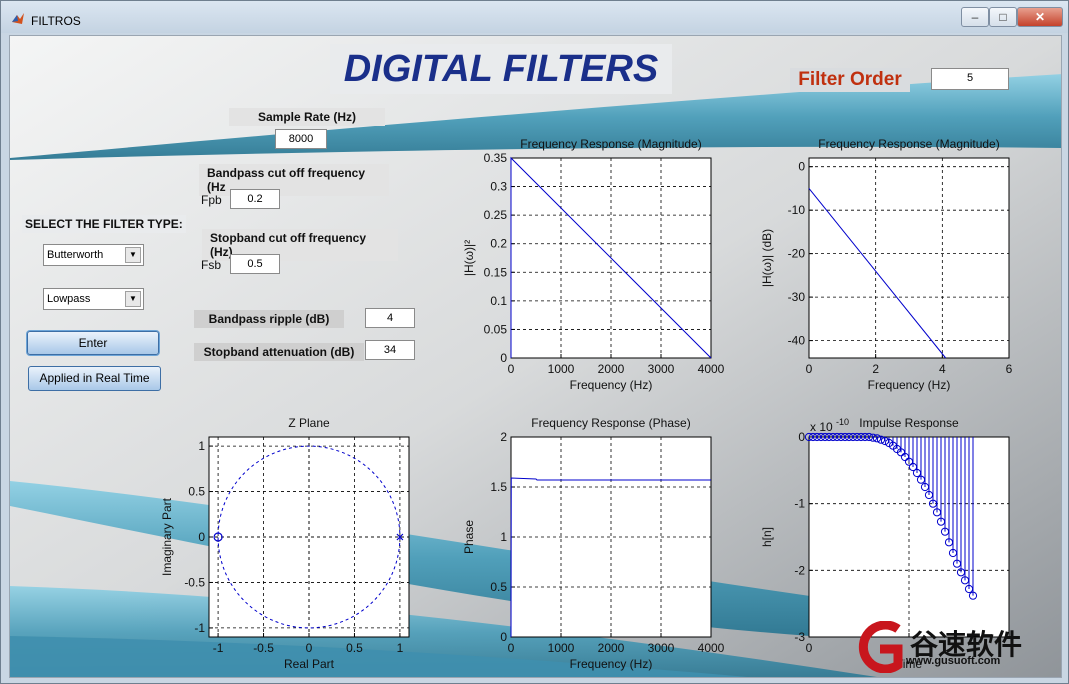  I want to click on brand-url: www.gusuoft.com, so click(953, 661).